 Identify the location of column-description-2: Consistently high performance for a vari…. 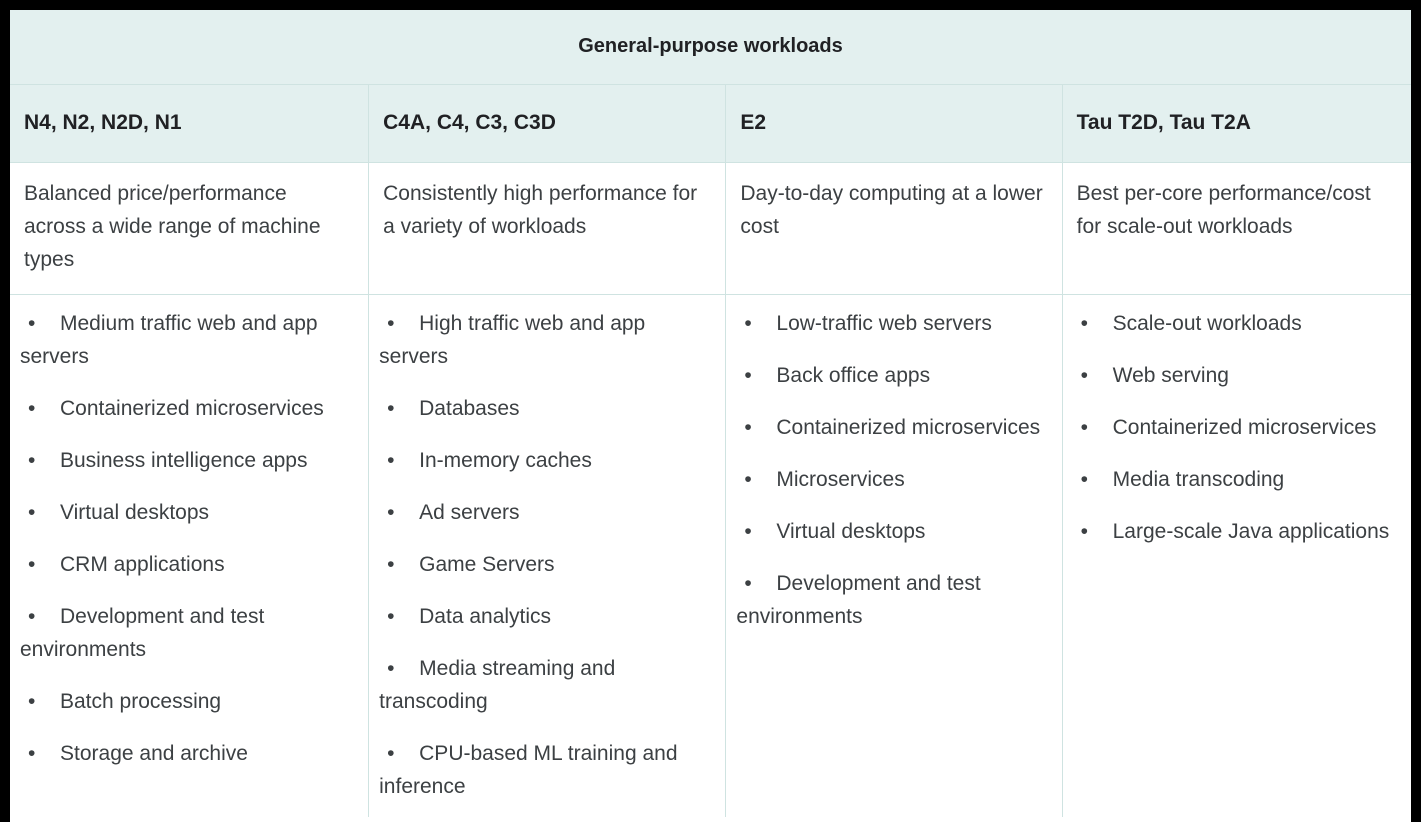
(547, 228).